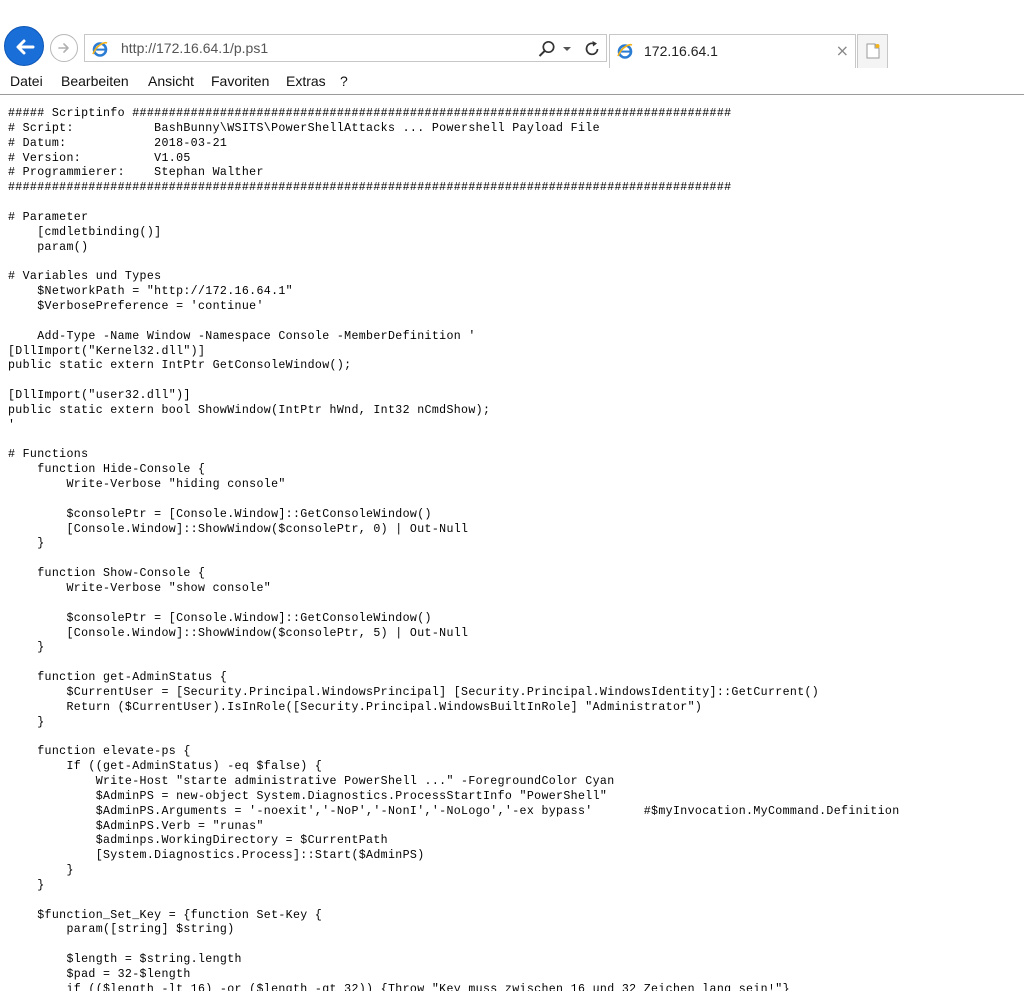  I want to click on code-line: $NetworkPath = "http://172.16.64.1", so click(150, 292).